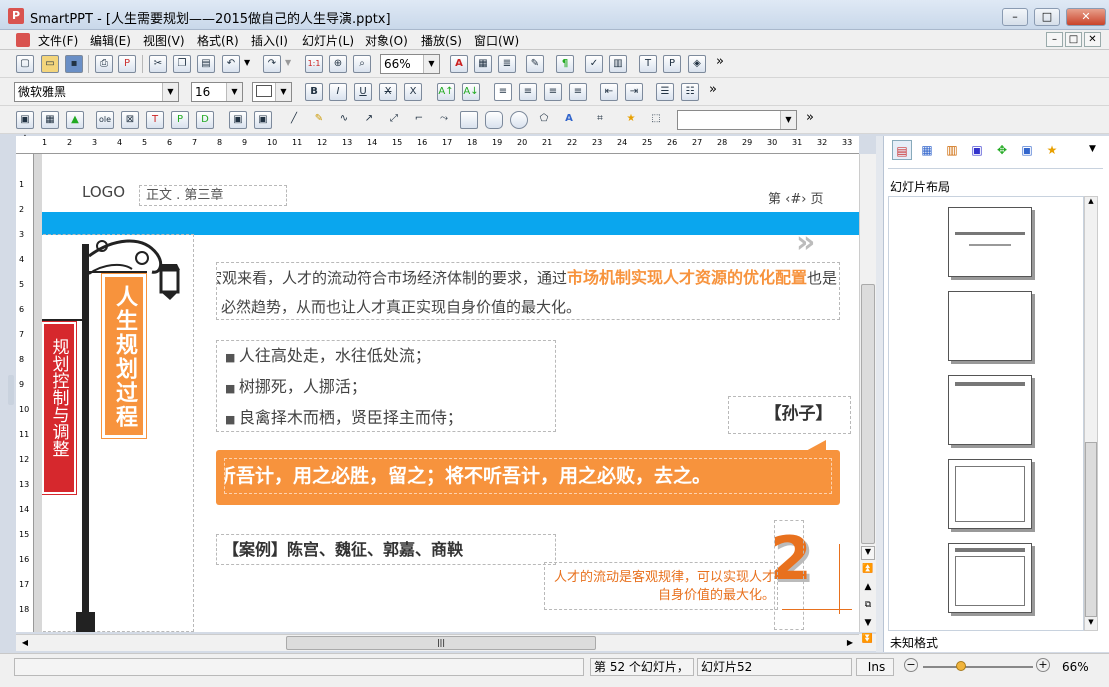  Describe the element at coordinates (238, 120) in the screenshot. I see `group-icon: ▣` at that location.